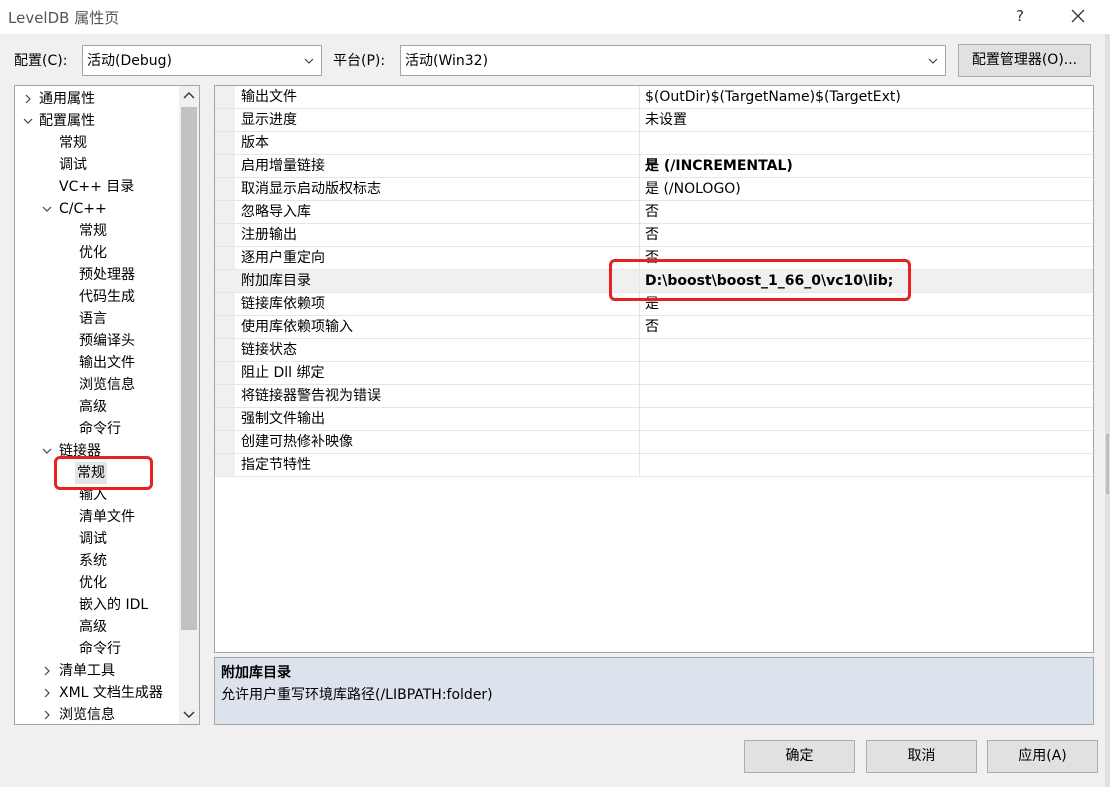 Image resolution: width=1110 pixels, height=787 pixels. I want to click on tree-item: 预编译头, so click(107, 341).